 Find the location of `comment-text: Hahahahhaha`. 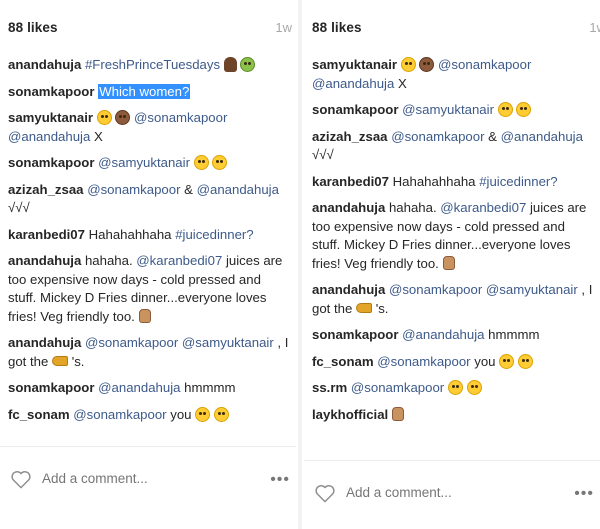

comment-text: Hahahahhaha is located at coordinates (130, 234).